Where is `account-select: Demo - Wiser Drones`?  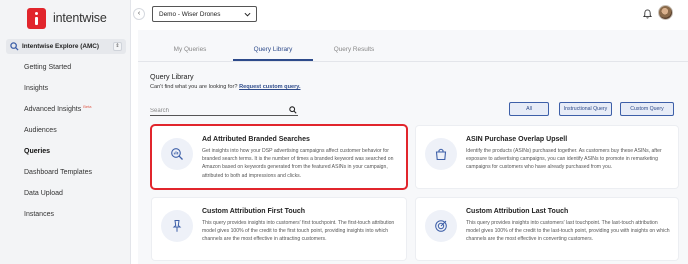
account-select: Demo - Wiser Drones is located at coordinates (204, 14).